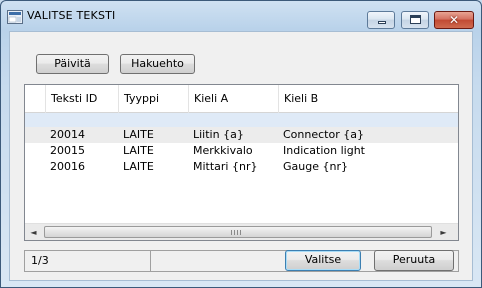 This screenshot has height=288, width=482. What do you see at coordinates (157, 64) in the screenshot?
I see `search-criteria-button: Hakuehto` at bounding box center [157, 64].